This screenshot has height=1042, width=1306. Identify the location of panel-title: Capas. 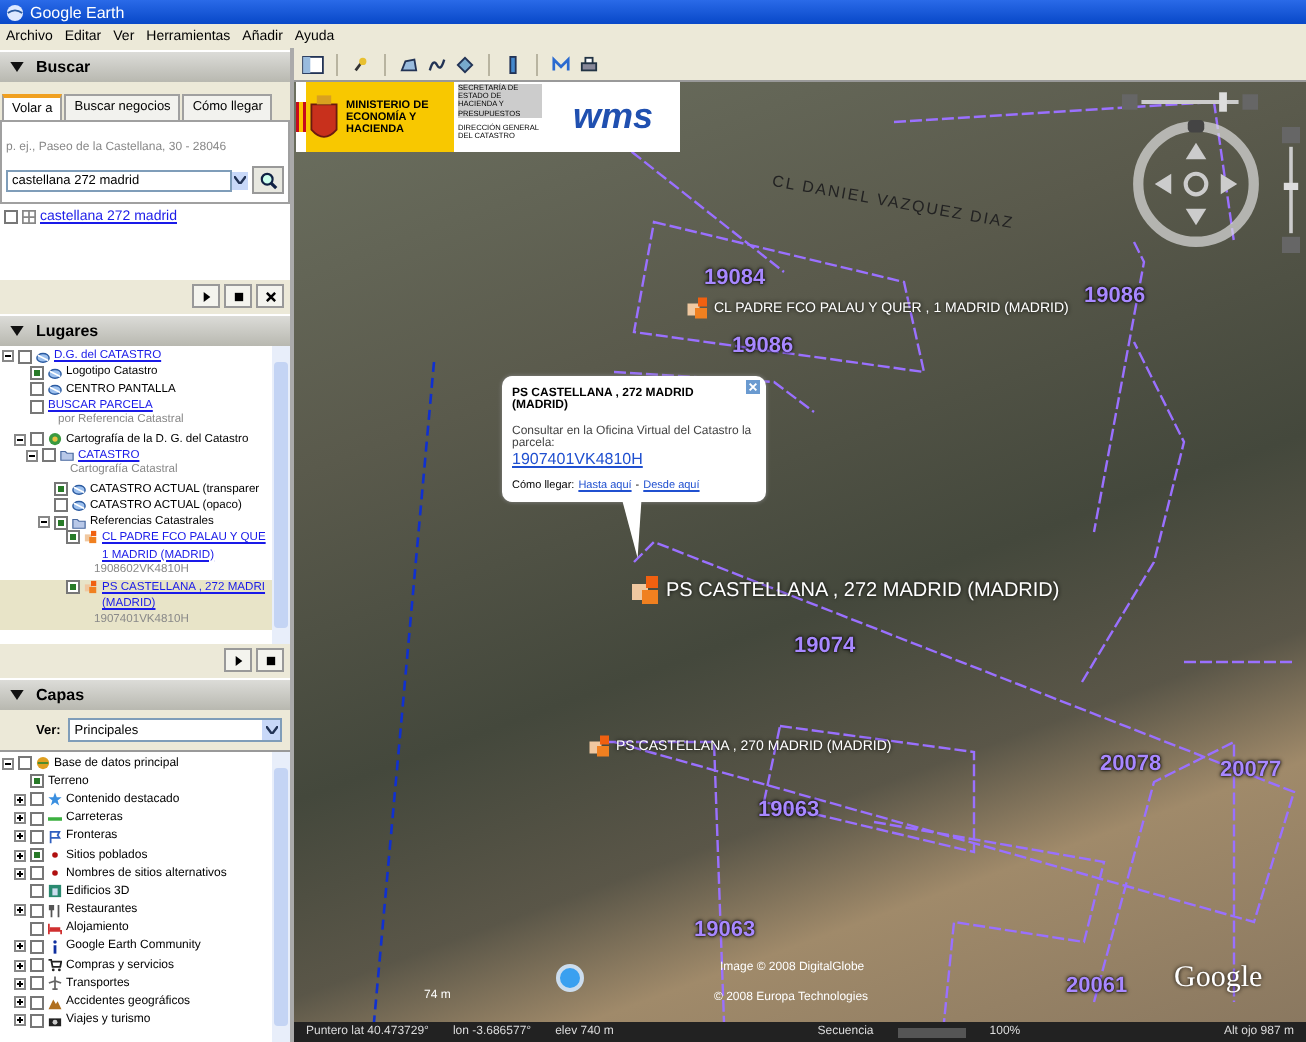
(60, 695).